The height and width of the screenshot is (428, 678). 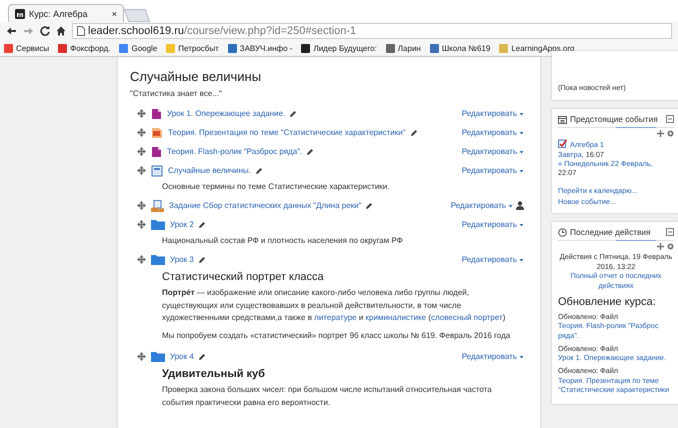 What do you see at coordinates (287, 132) in the screenshot?
I see `activity-link: Теория. Презентация по теме "Статистические характеристики"` at bounding box center [287, 132].